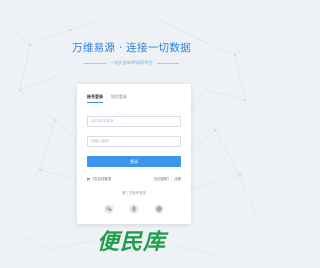 The image size is (320, 268). I want to click on qq-icon, so click(134, 208).